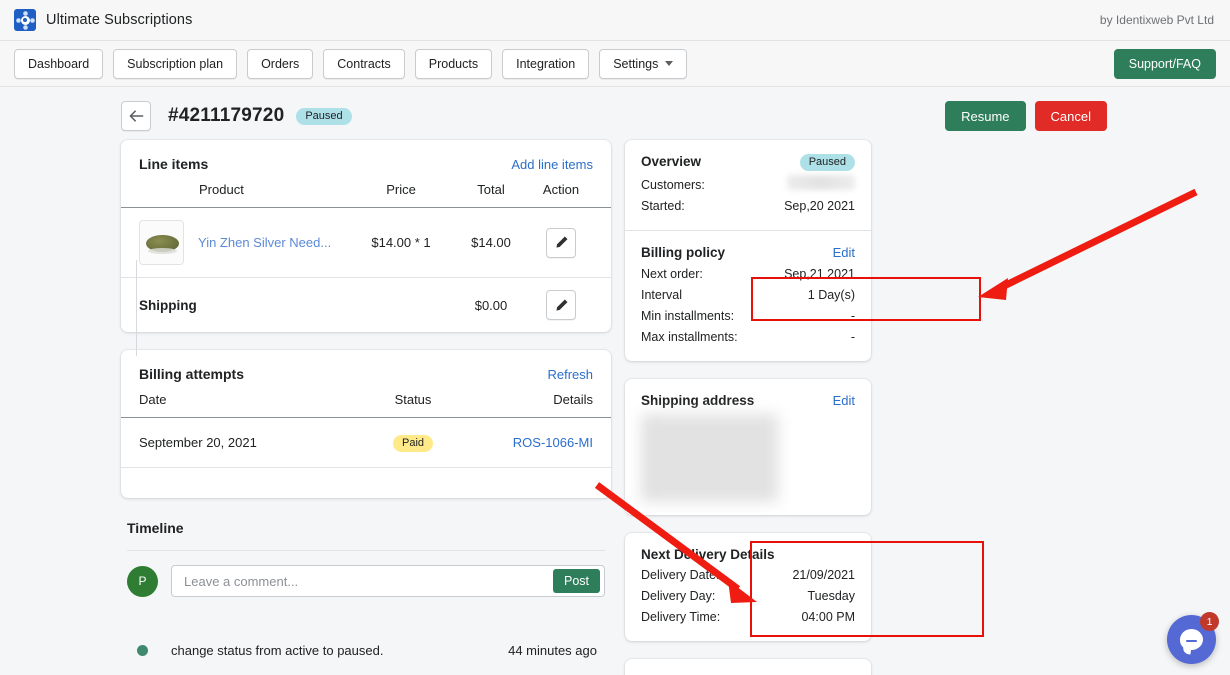 The width and height of the screenshot is (1230, 675). Describe the element at coordinates (366, 195) in the screenshot. I see `line-items-column-headers: Product Price Total Action` at that location.